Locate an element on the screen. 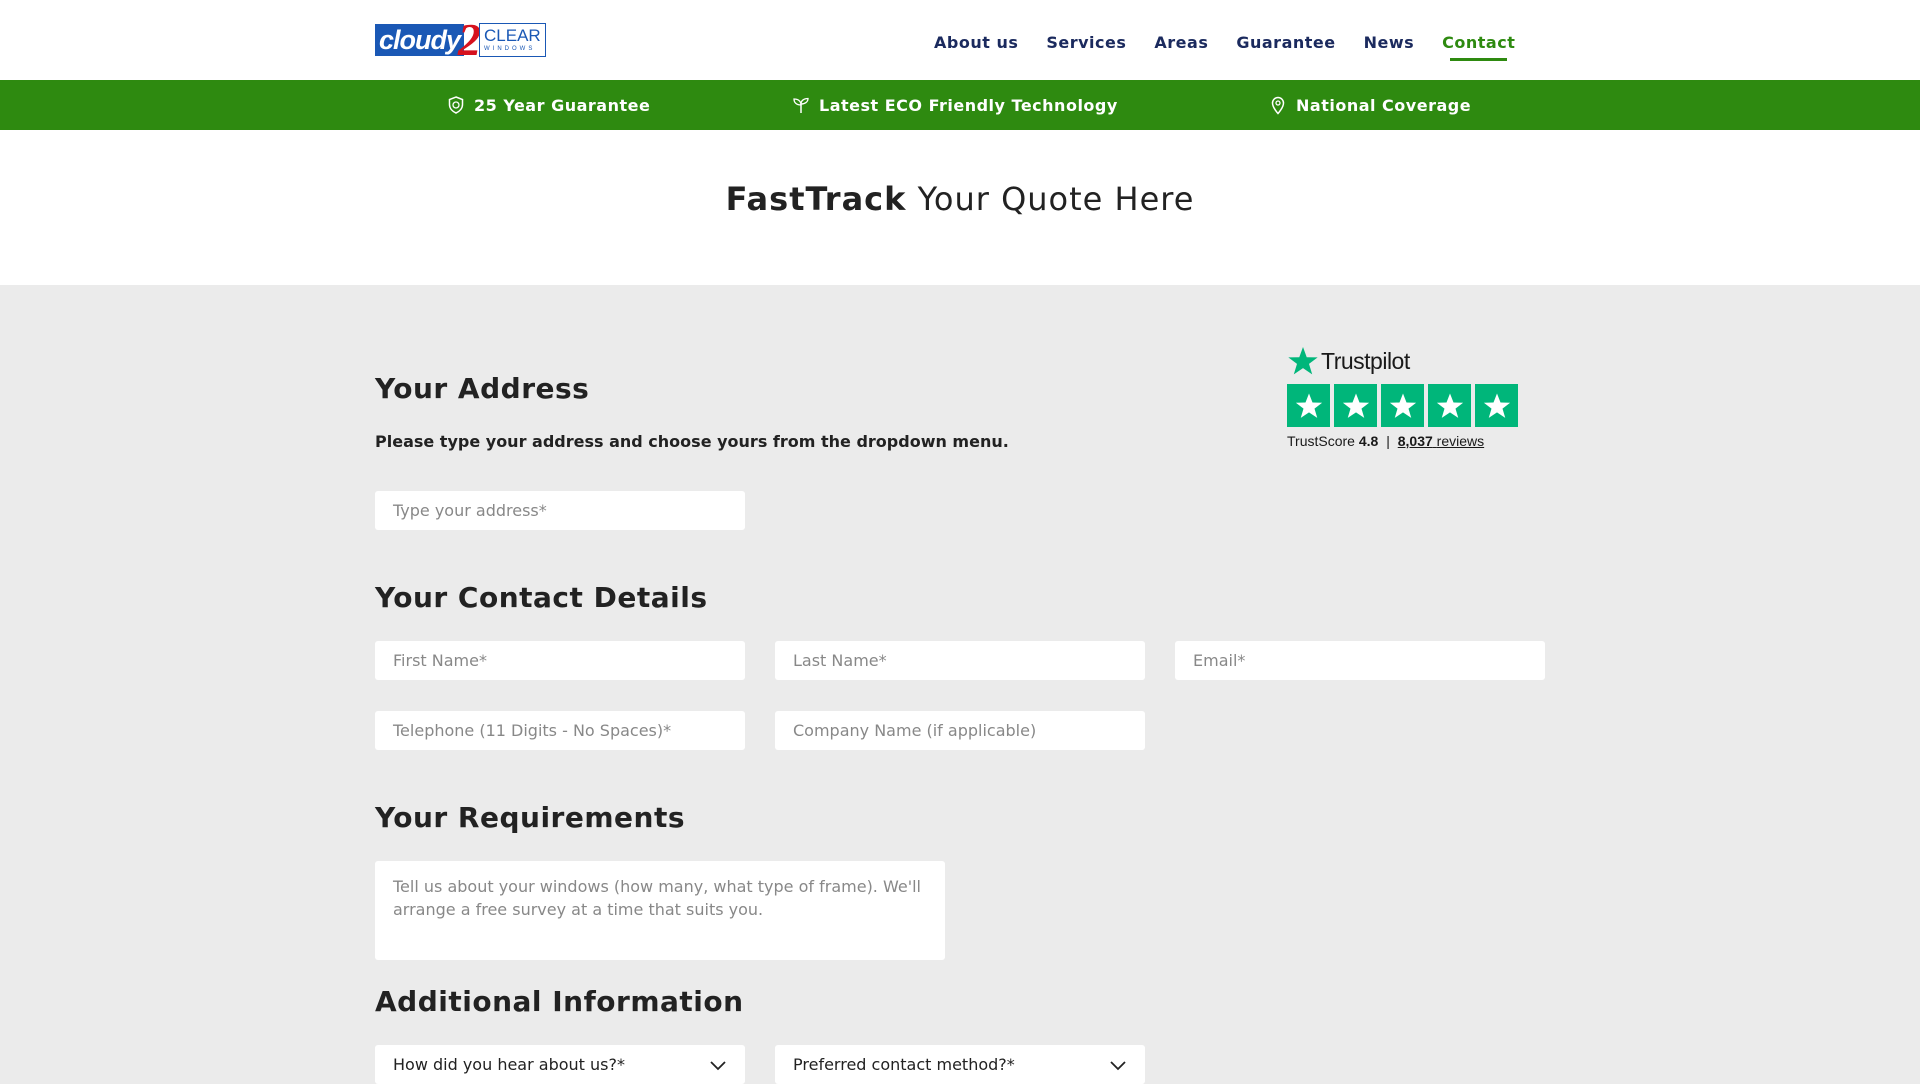 This screenshot has height=1084, width=1920. reviews-link: 8,037 reviews is located at coordinates (1441, 441).